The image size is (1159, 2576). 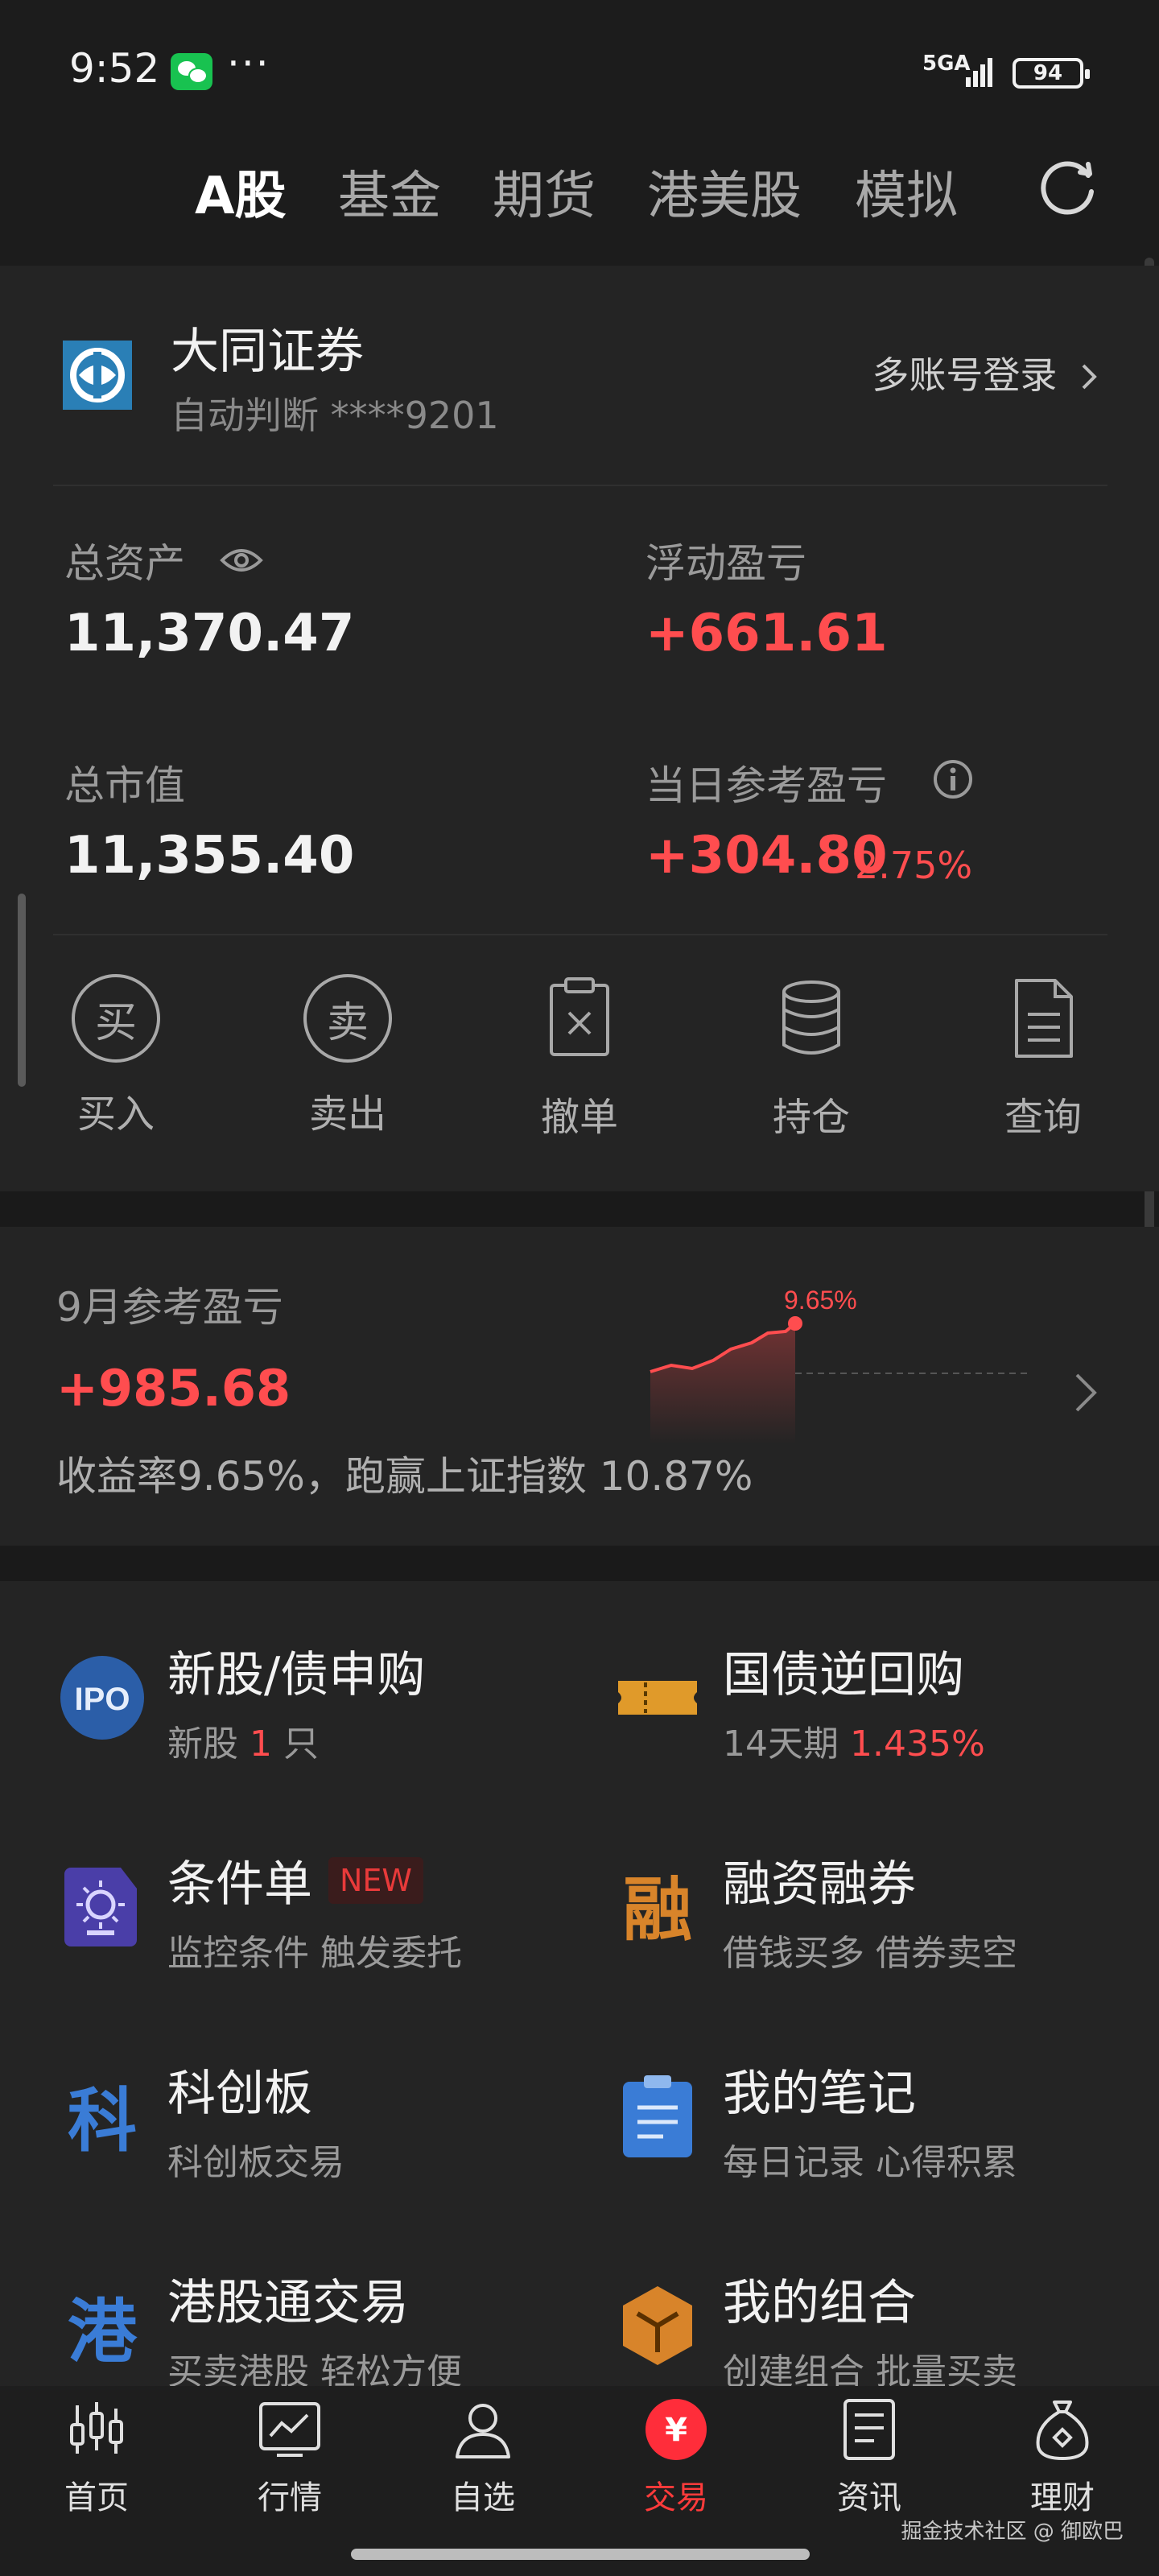 I want to click on ipo-title: 新股/债申购, so click(x=296, y=1675).